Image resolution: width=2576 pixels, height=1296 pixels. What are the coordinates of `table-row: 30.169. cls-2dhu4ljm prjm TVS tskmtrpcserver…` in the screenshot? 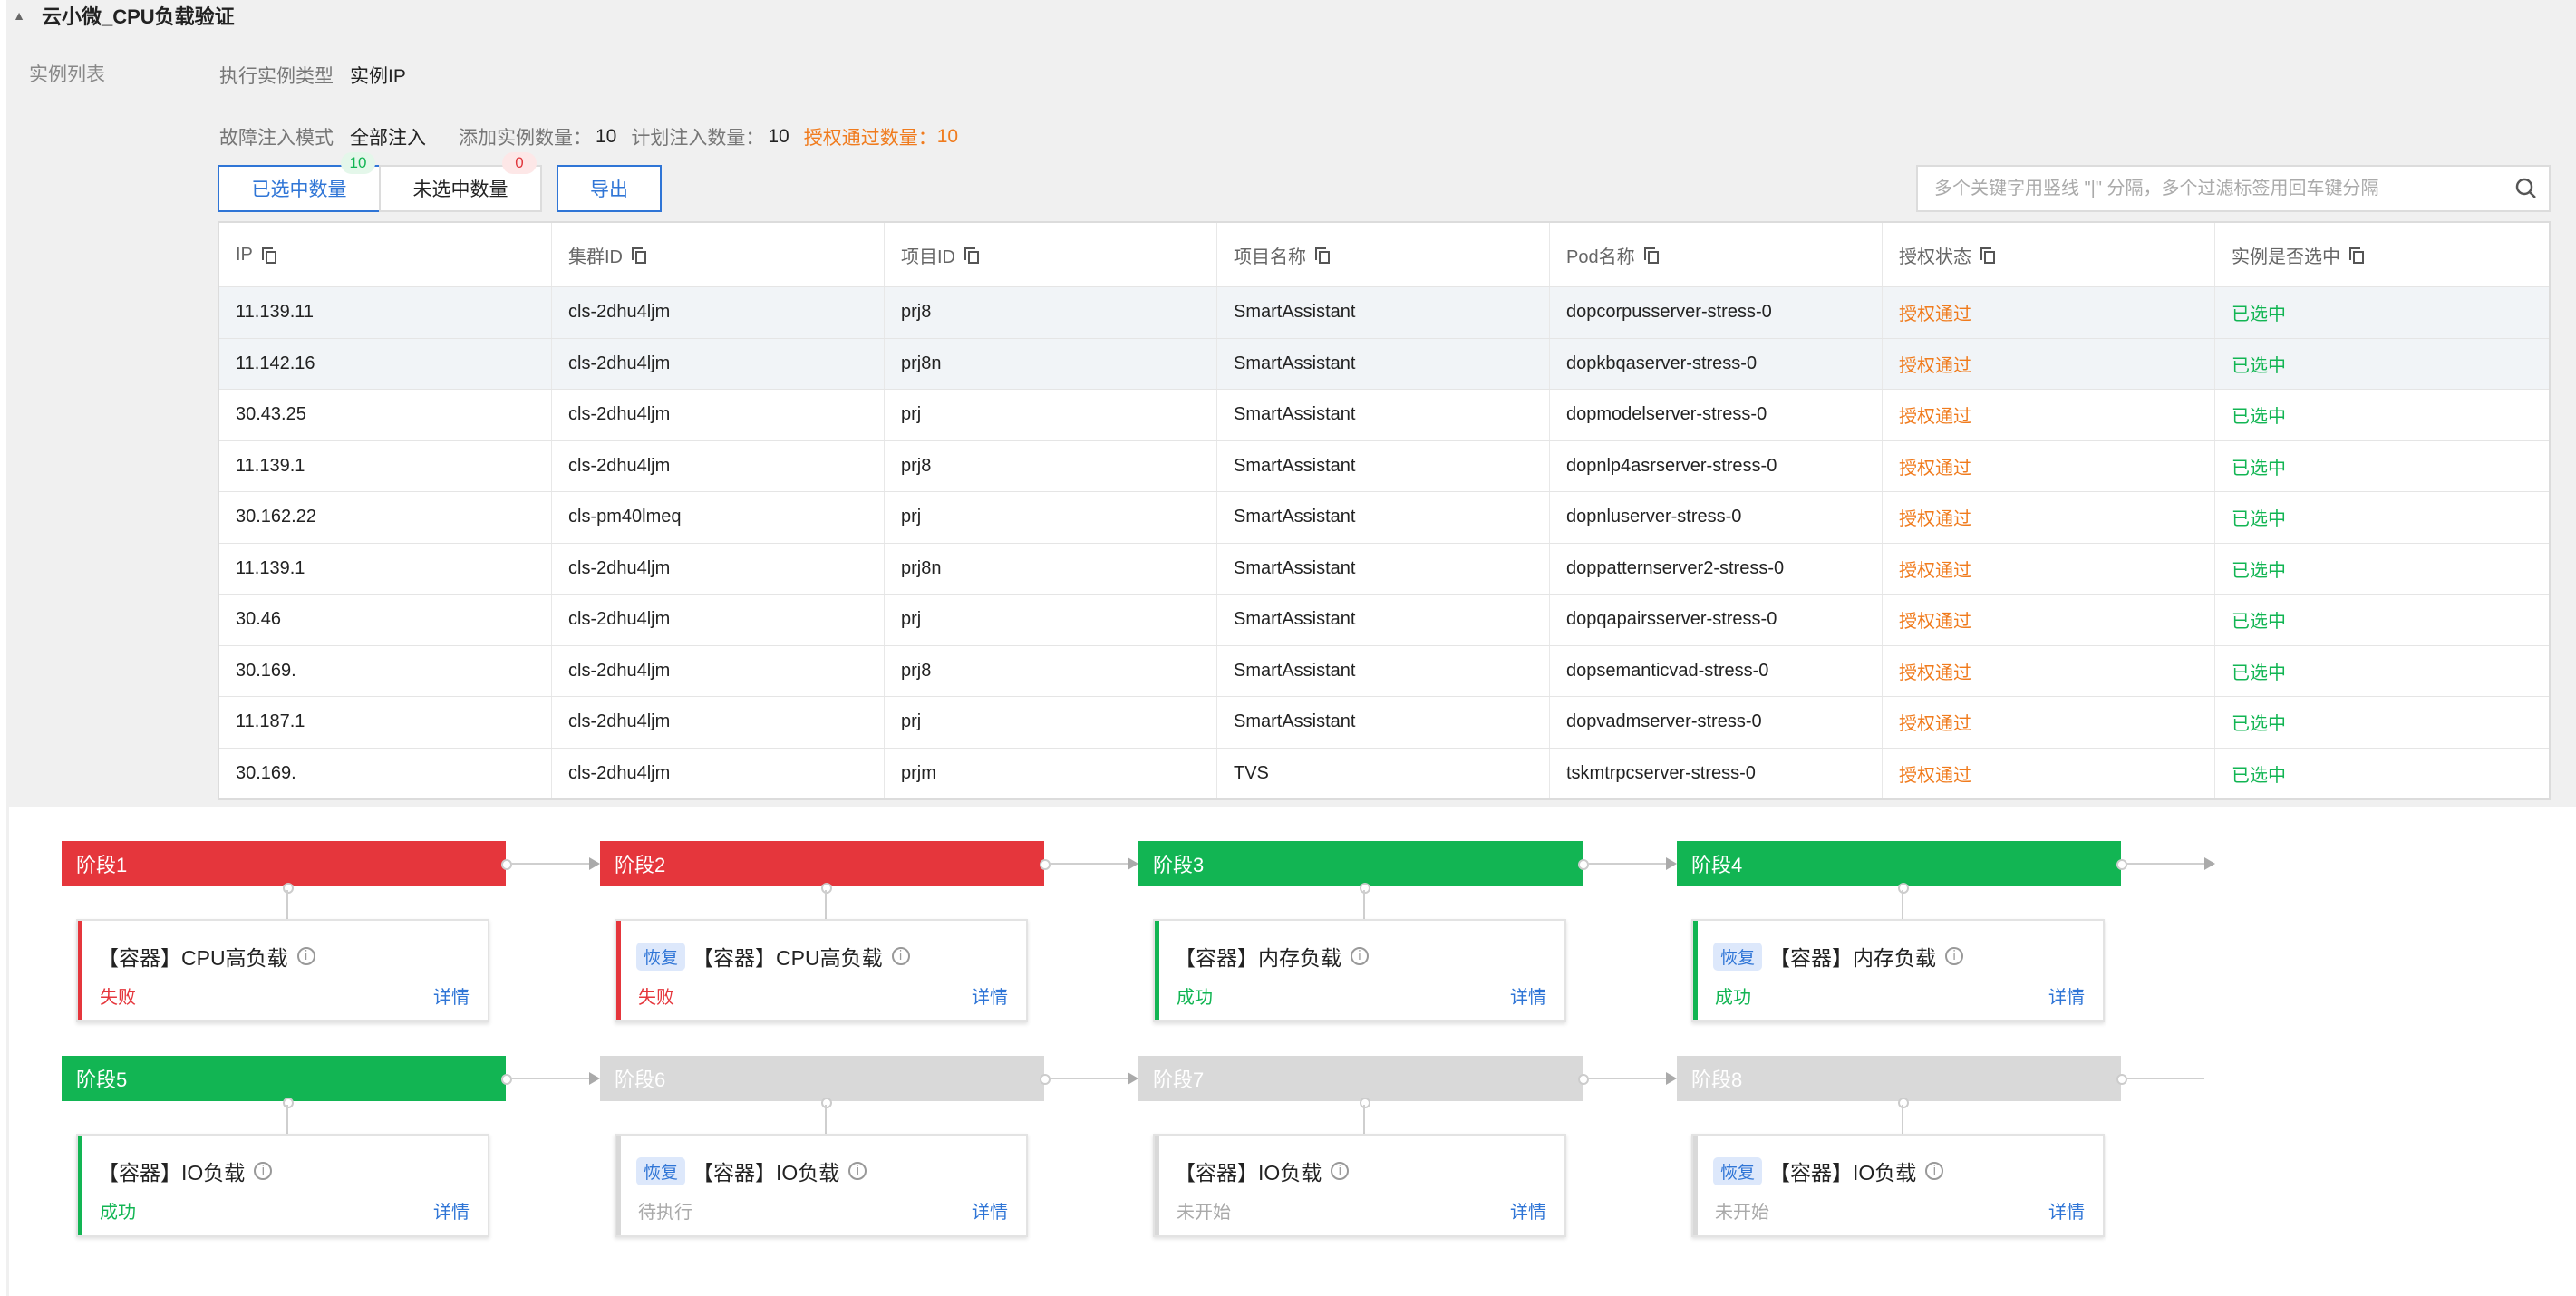 It's located at (1384, 772).